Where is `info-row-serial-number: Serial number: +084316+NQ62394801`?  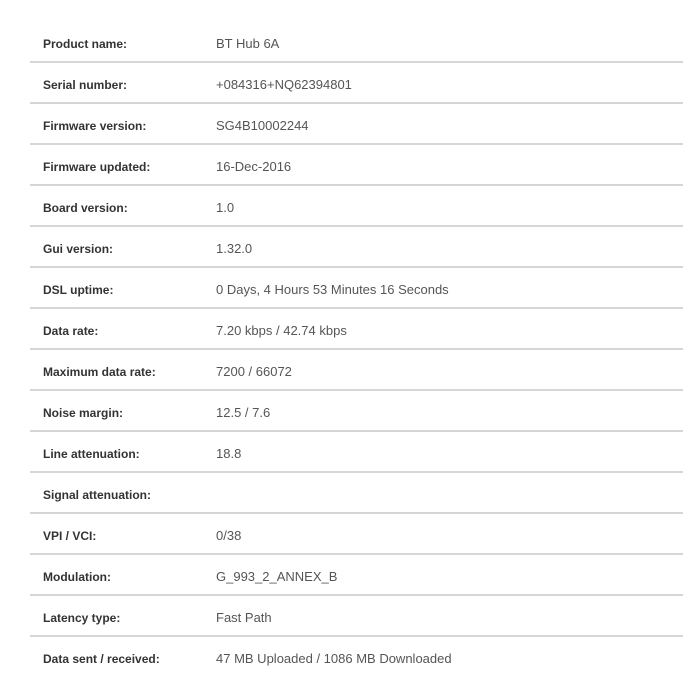
info-row-serial-number: Serial number: +084316+NQ62394801 is located at coordinates (341, 83).